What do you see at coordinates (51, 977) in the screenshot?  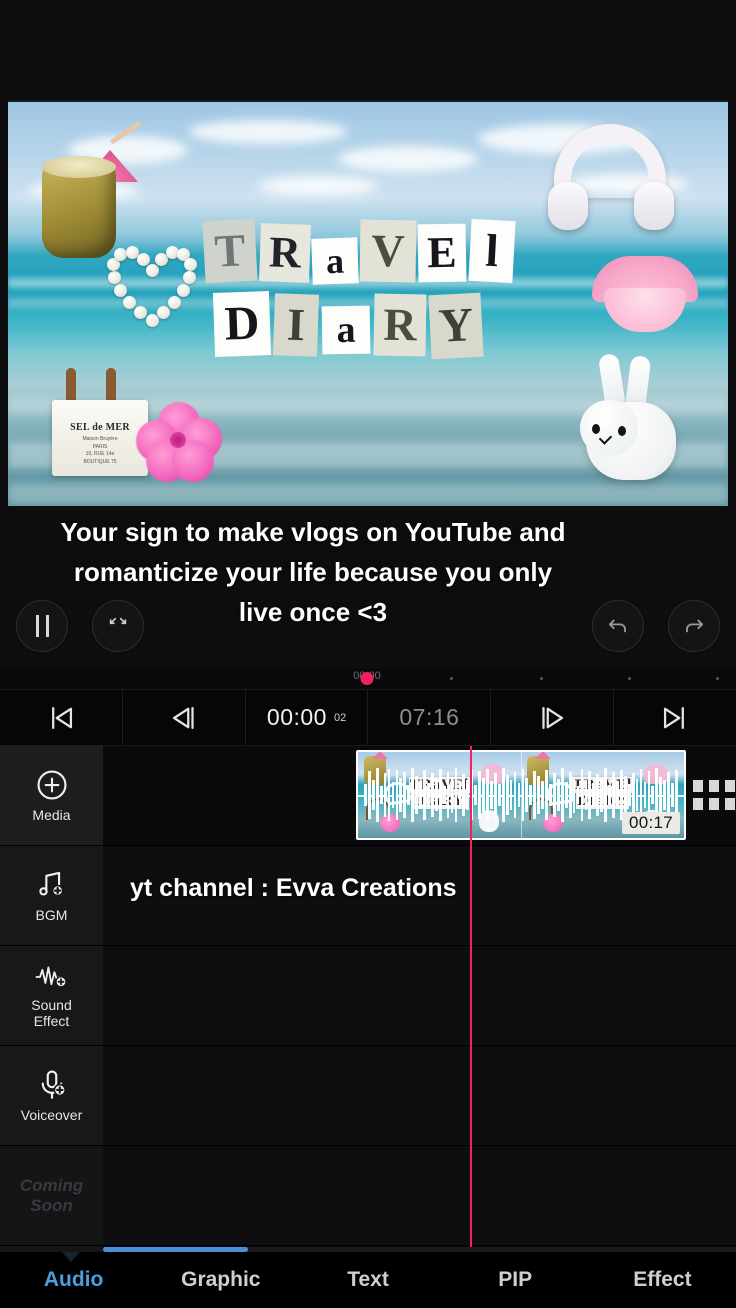 I see `waveform-add-icon` at bounding box center [51, 977].